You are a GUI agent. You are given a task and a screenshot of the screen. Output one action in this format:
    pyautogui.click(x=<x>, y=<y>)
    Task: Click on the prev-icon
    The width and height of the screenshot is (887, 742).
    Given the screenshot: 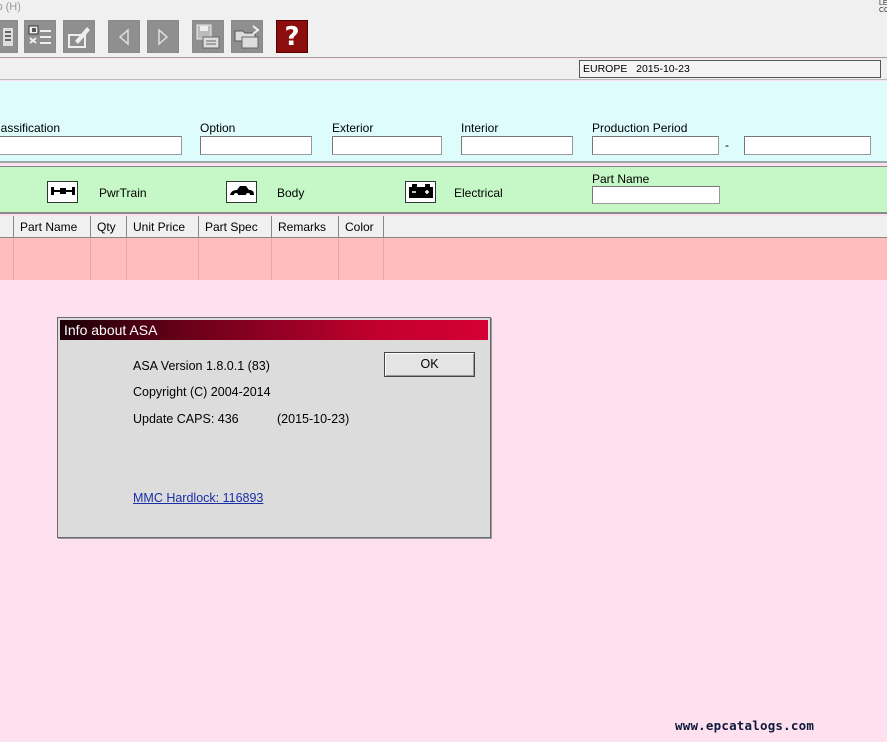 What is the action you would take?
    pyautogui.click(x=124, y=37)
    